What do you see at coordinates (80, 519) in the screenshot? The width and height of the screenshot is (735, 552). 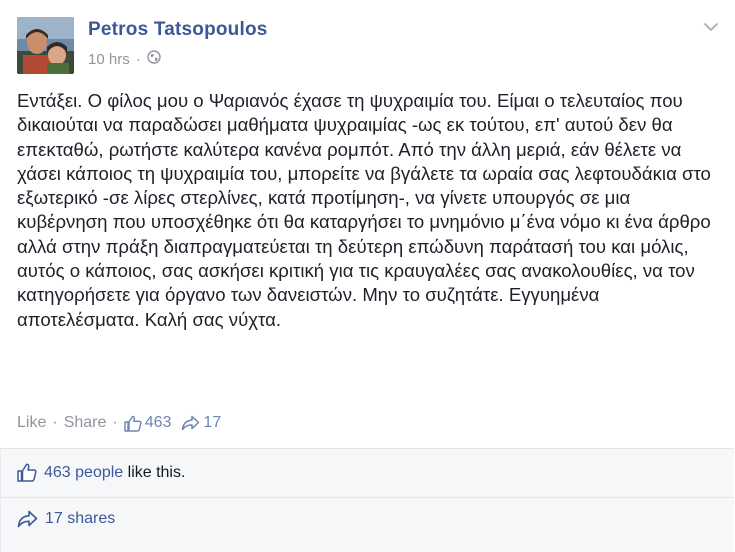 I see `shares-link: 17 shares` at bounding box center [80, 519].